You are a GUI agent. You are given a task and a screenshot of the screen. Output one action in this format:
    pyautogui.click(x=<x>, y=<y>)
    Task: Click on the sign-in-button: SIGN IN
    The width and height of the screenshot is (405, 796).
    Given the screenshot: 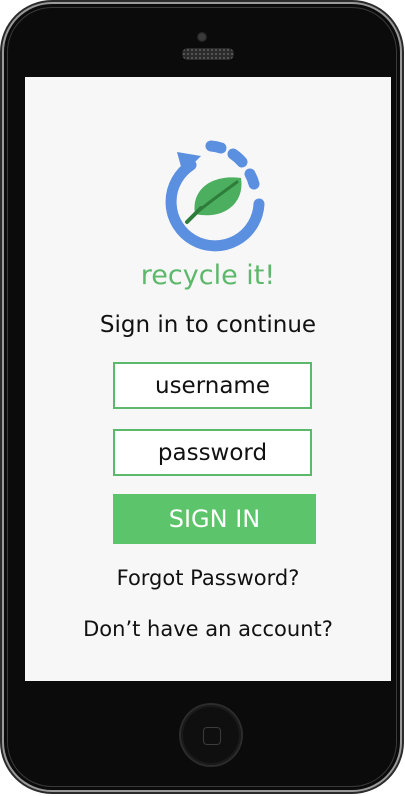 What is the action you would take?
    pyautogui.click(x=214, y=519)
    